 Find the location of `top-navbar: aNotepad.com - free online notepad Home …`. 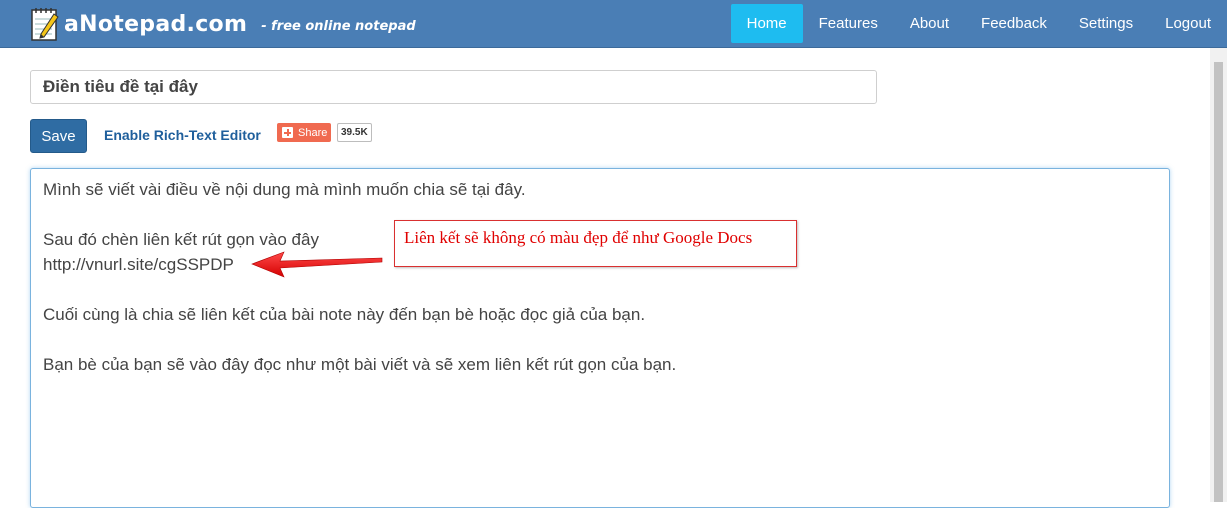

top-navbar: aNotepad.com - free online notepad Home … is located at coordinates (613, 24).